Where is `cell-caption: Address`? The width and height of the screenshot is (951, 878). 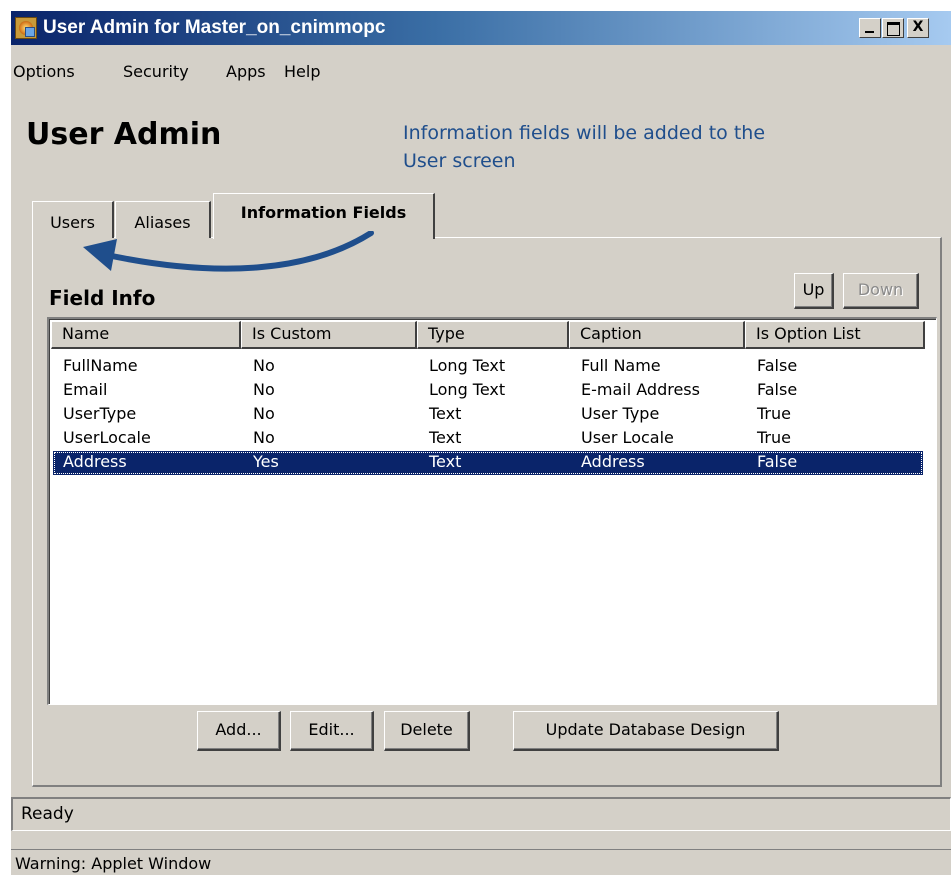 cell-caption: Address is located at coordinates (613, 461).